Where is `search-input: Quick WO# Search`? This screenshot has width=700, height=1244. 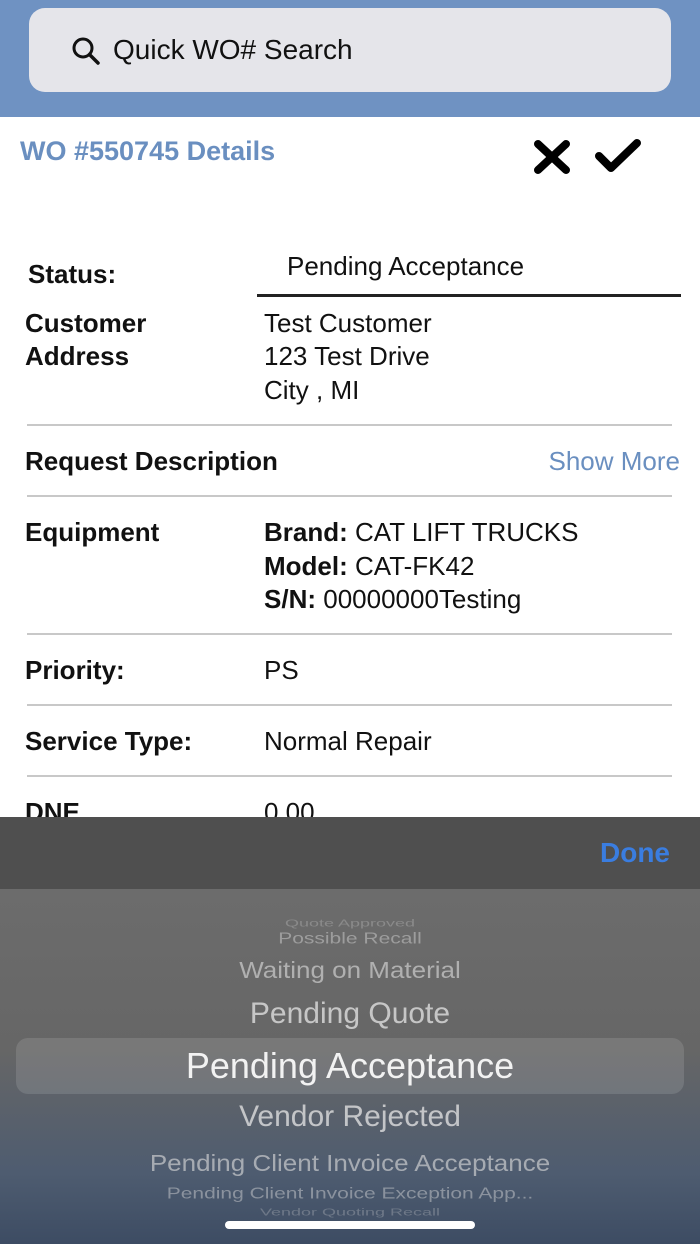
search-input: Quick WO# Search is located at coordinates (233, 50).